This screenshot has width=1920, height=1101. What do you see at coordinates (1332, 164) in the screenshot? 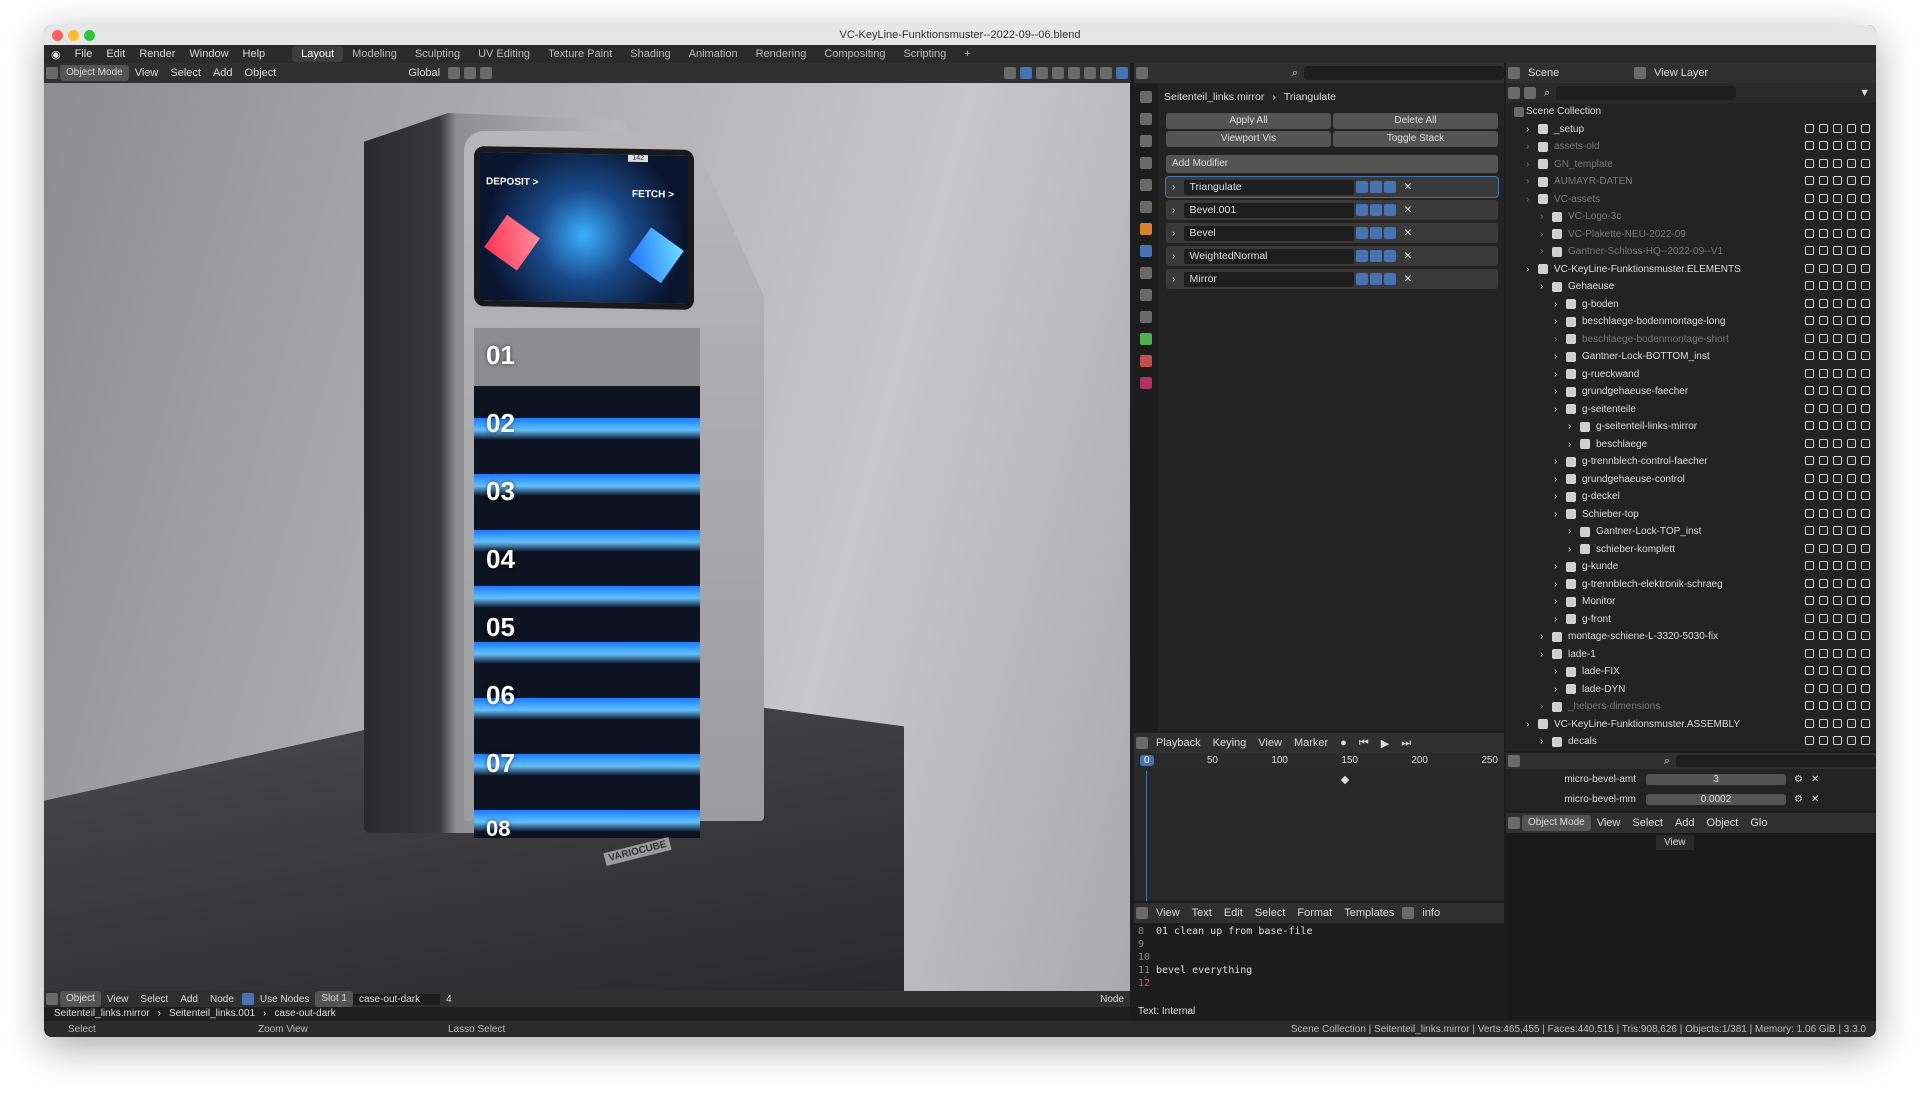
I see `add-modifier-dropdown: Add Modifier` at bounding box center [1332, 164].